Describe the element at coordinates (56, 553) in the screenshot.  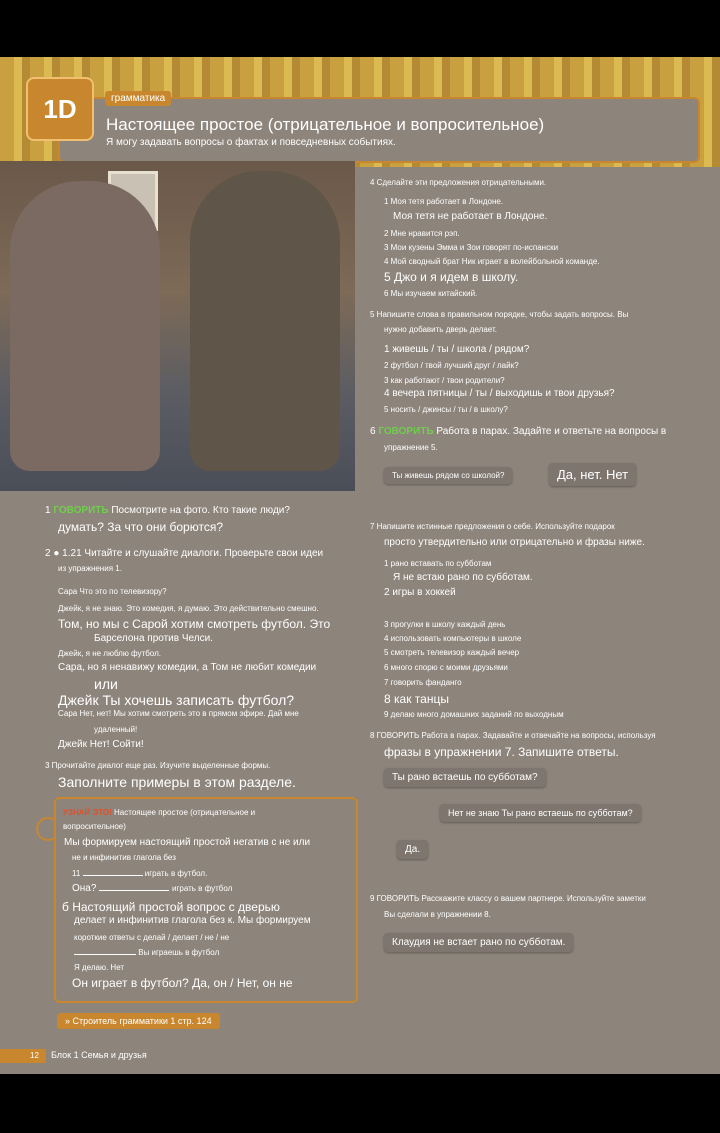
I see `audio-icon: ●` at that location.